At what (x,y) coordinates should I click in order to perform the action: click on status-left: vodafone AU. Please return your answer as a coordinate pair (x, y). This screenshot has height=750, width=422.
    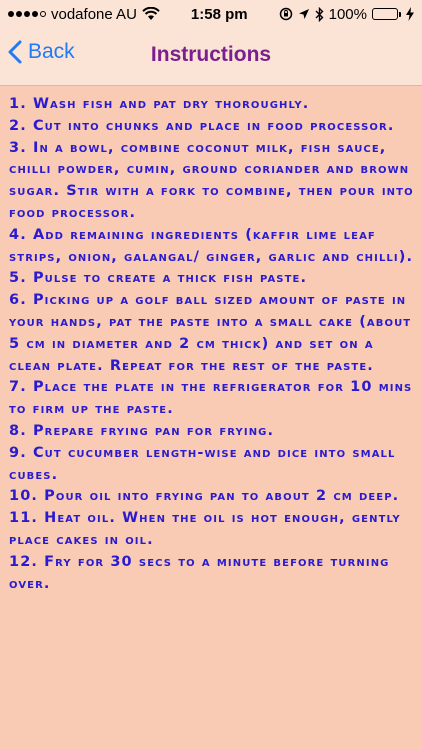
    Looking at the image, I should click on (84, 14).